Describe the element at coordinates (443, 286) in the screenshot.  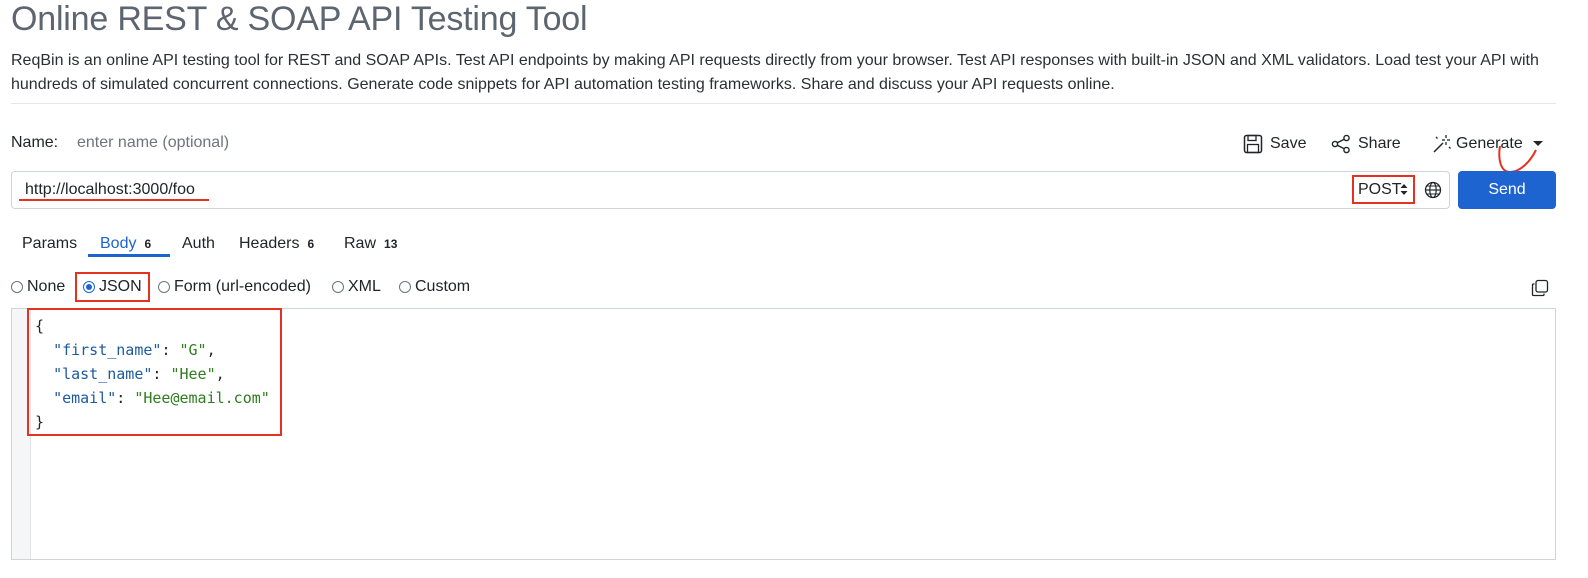
I see `radio-label: Custom` at that location.